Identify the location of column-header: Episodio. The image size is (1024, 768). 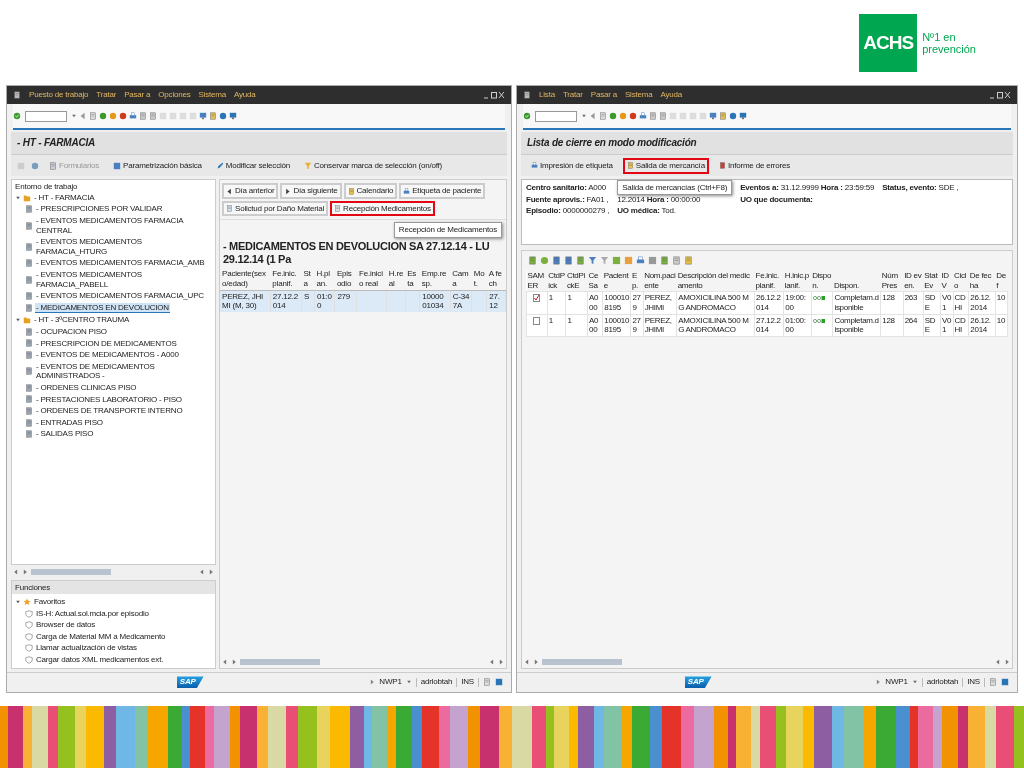
(345, 279).